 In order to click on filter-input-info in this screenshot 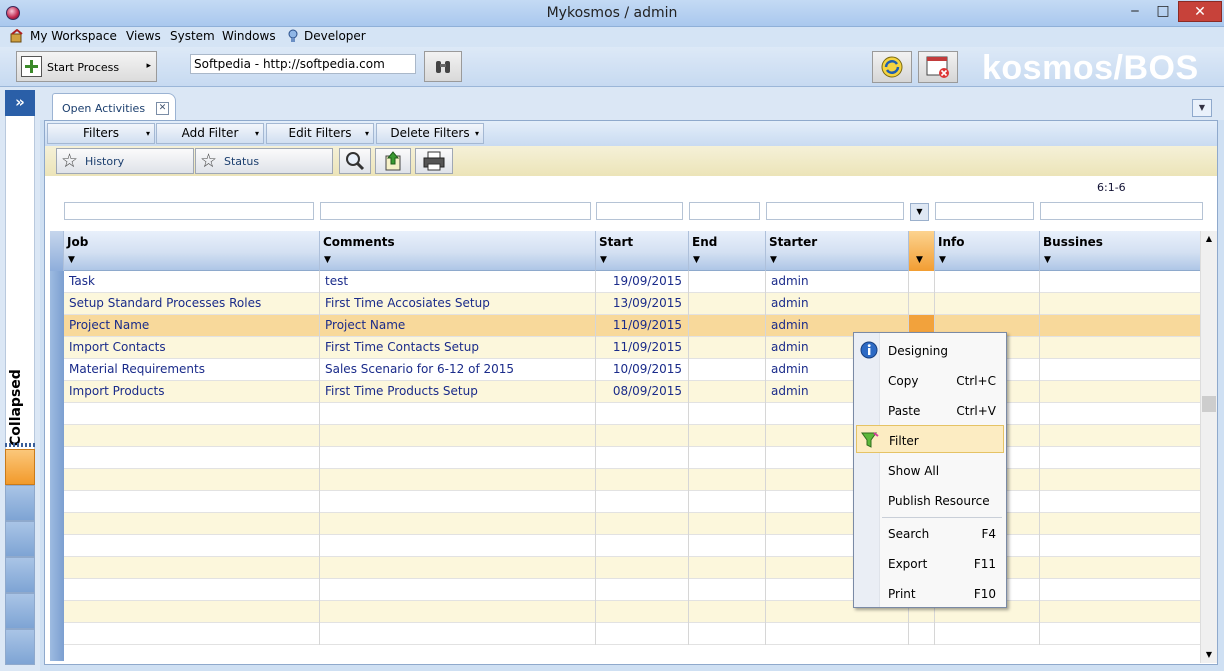, I will do `click(984, 211)`.